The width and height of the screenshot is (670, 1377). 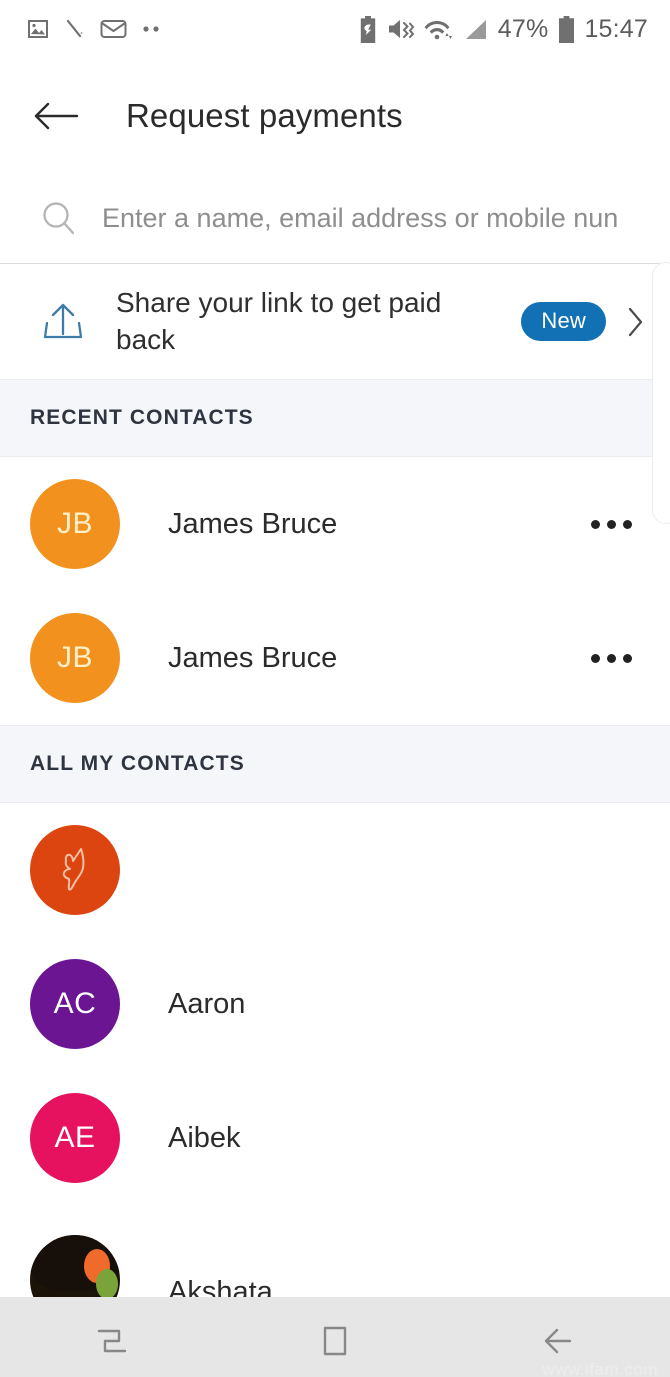 What do you see at coordinates (74, 28) in the screenshot?
I see `pen-slash-icon` at bounding box center [74, 28].